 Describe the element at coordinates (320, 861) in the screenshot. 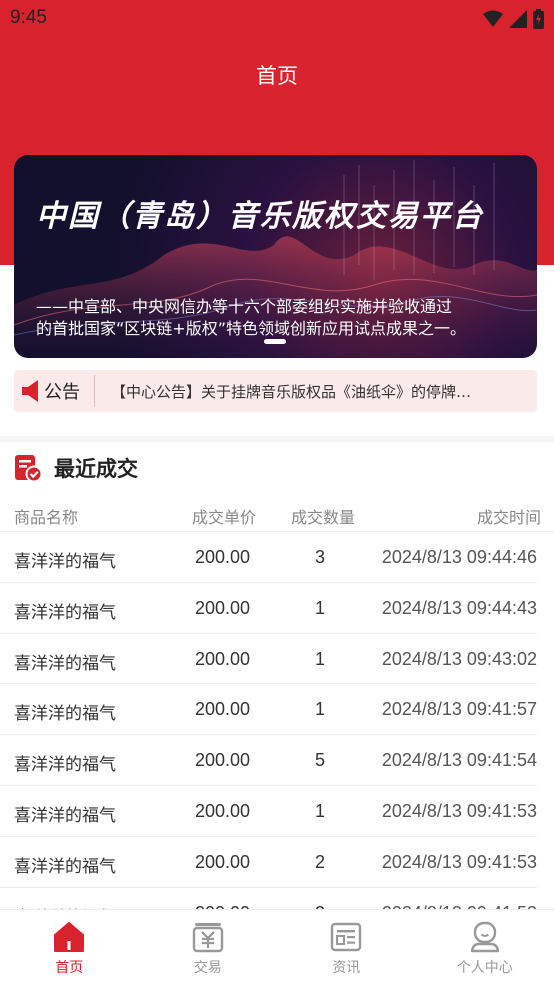

I see `cell-qty: 2` at that location.